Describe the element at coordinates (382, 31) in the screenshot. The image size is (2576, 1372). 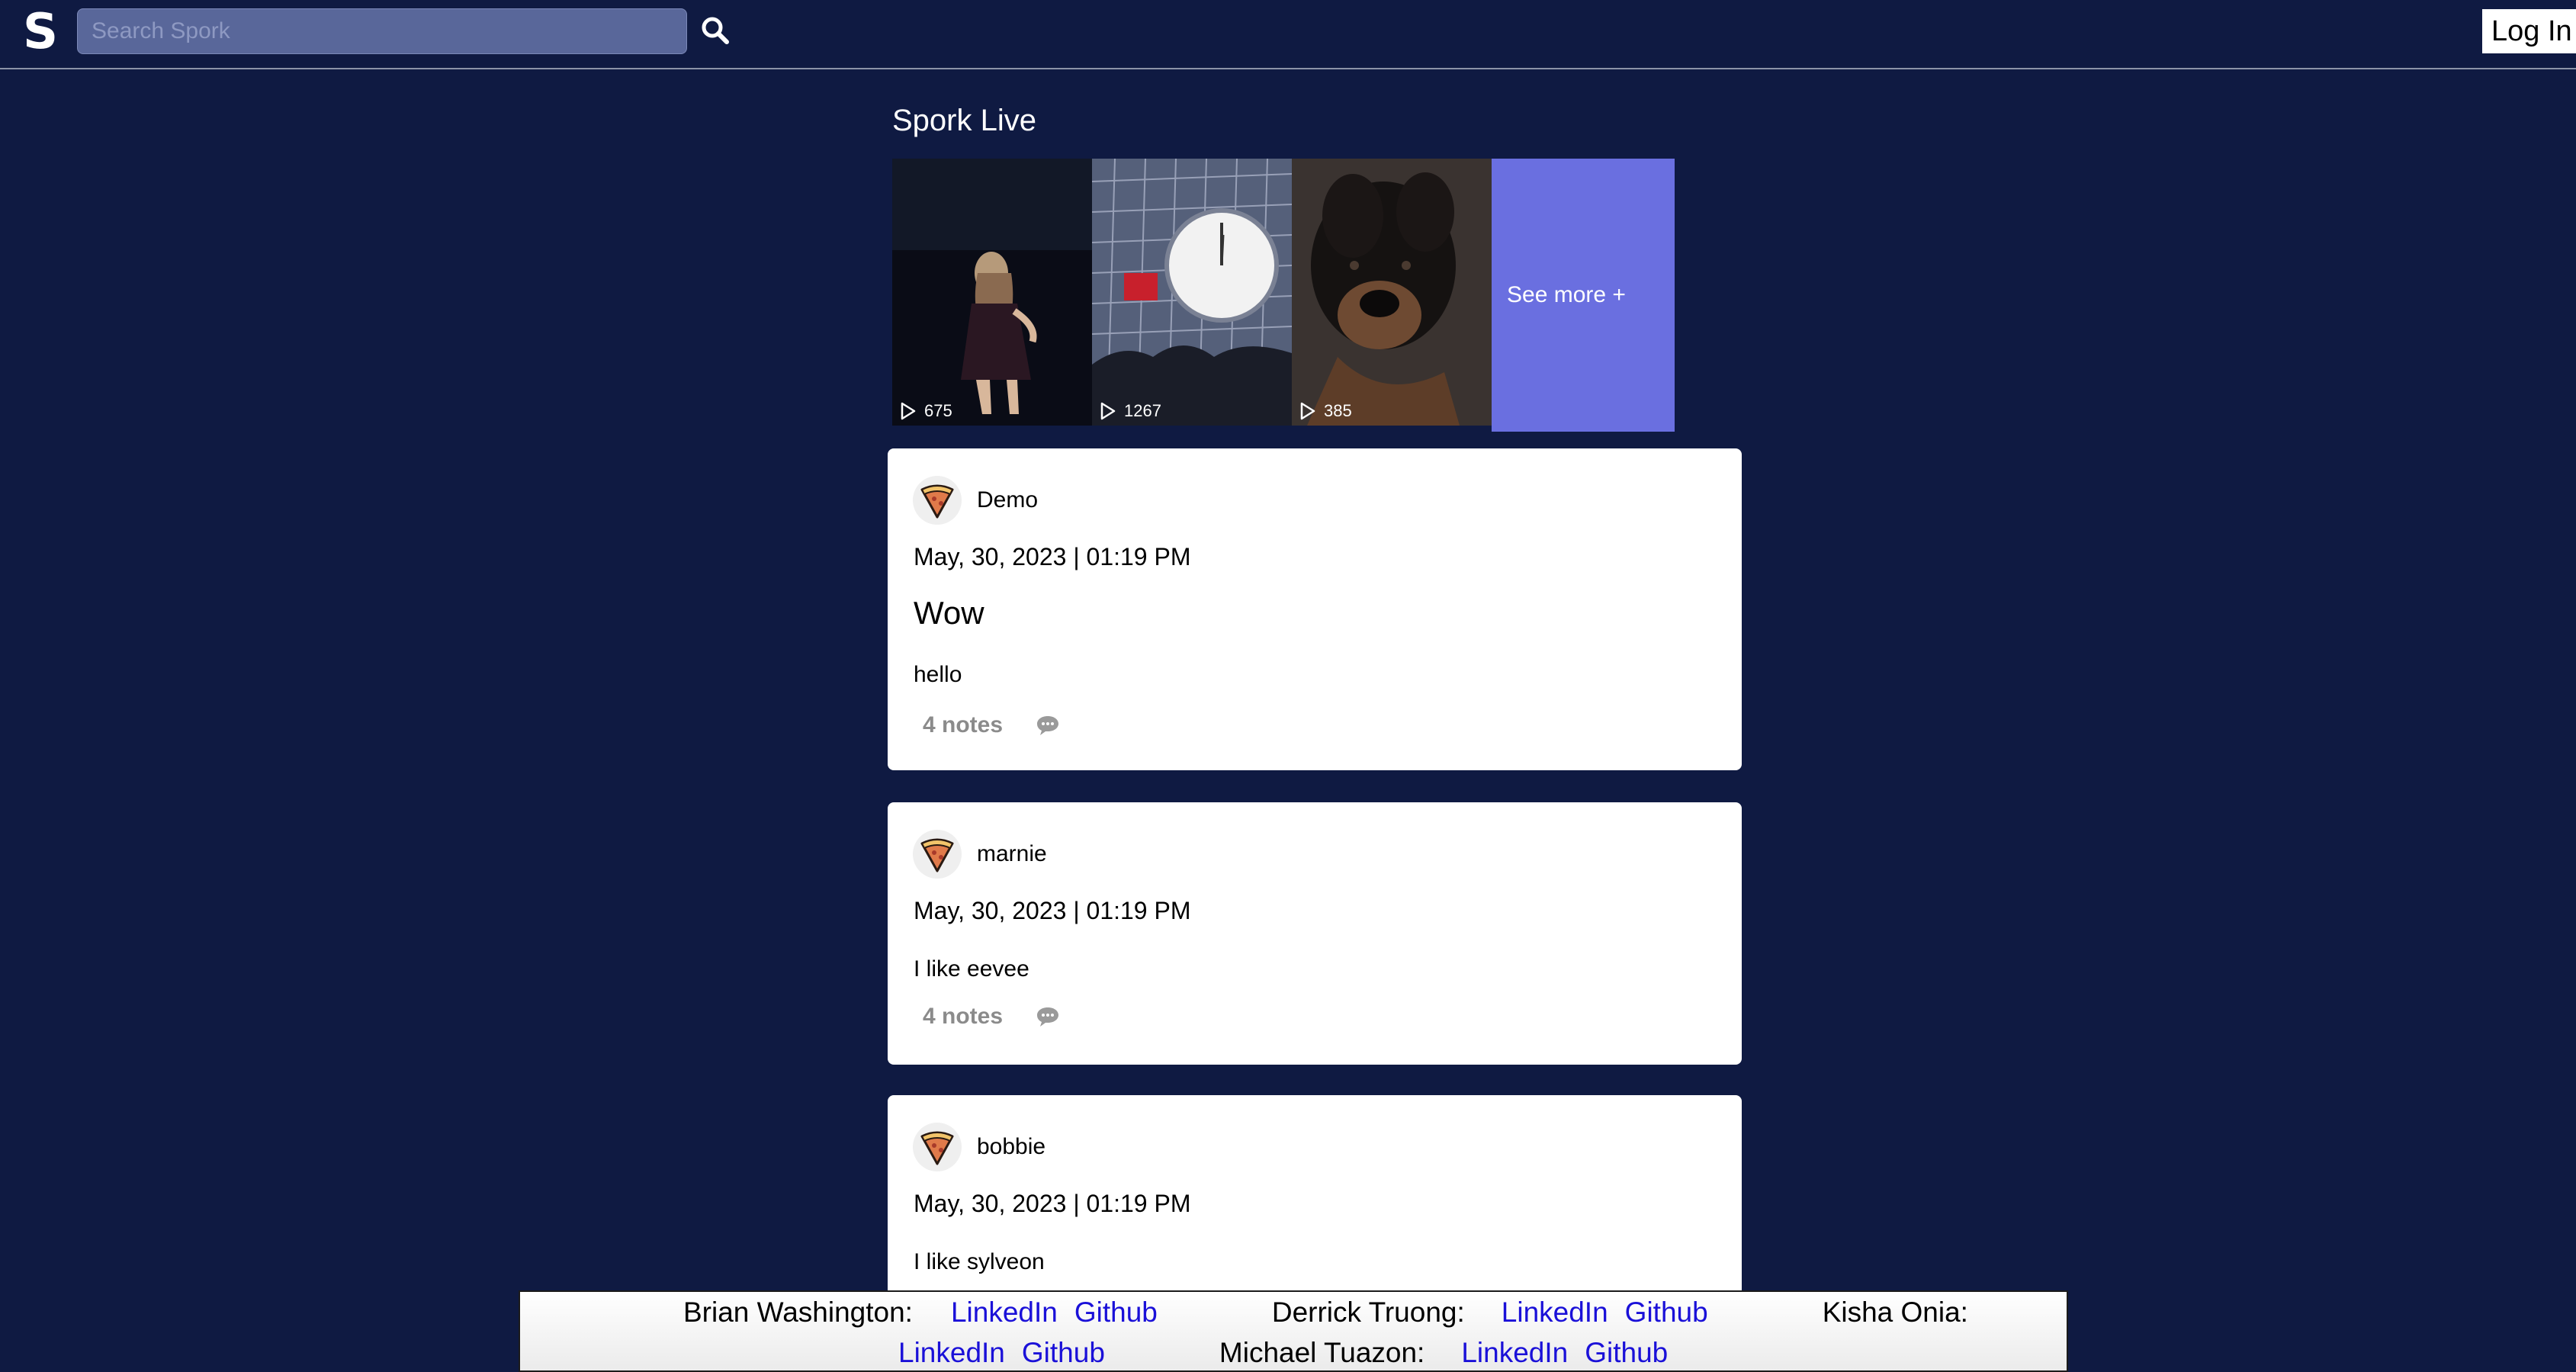
I see `search-input` at that location.